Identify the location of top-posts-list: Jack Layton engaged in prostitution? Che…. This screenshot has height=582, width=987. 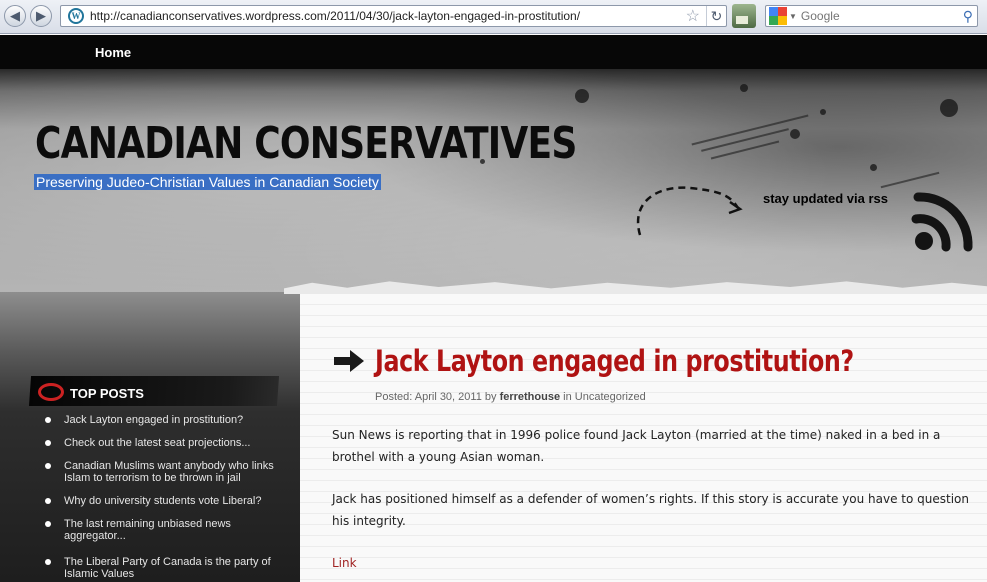
(164, 498).